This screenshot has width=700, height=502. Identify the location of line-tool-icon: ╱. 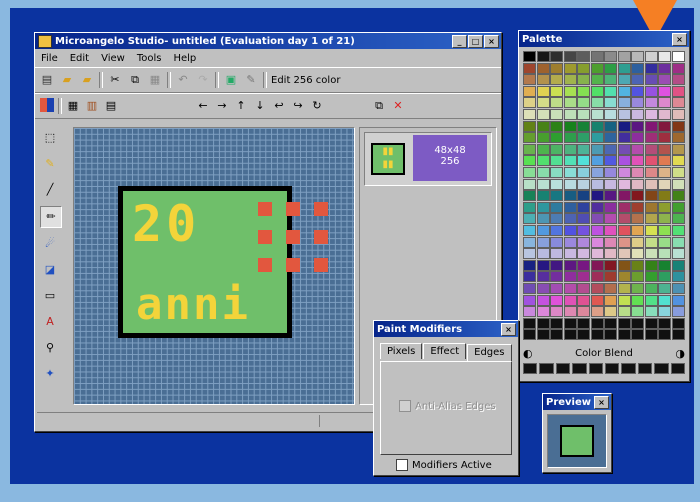
(50, 190).